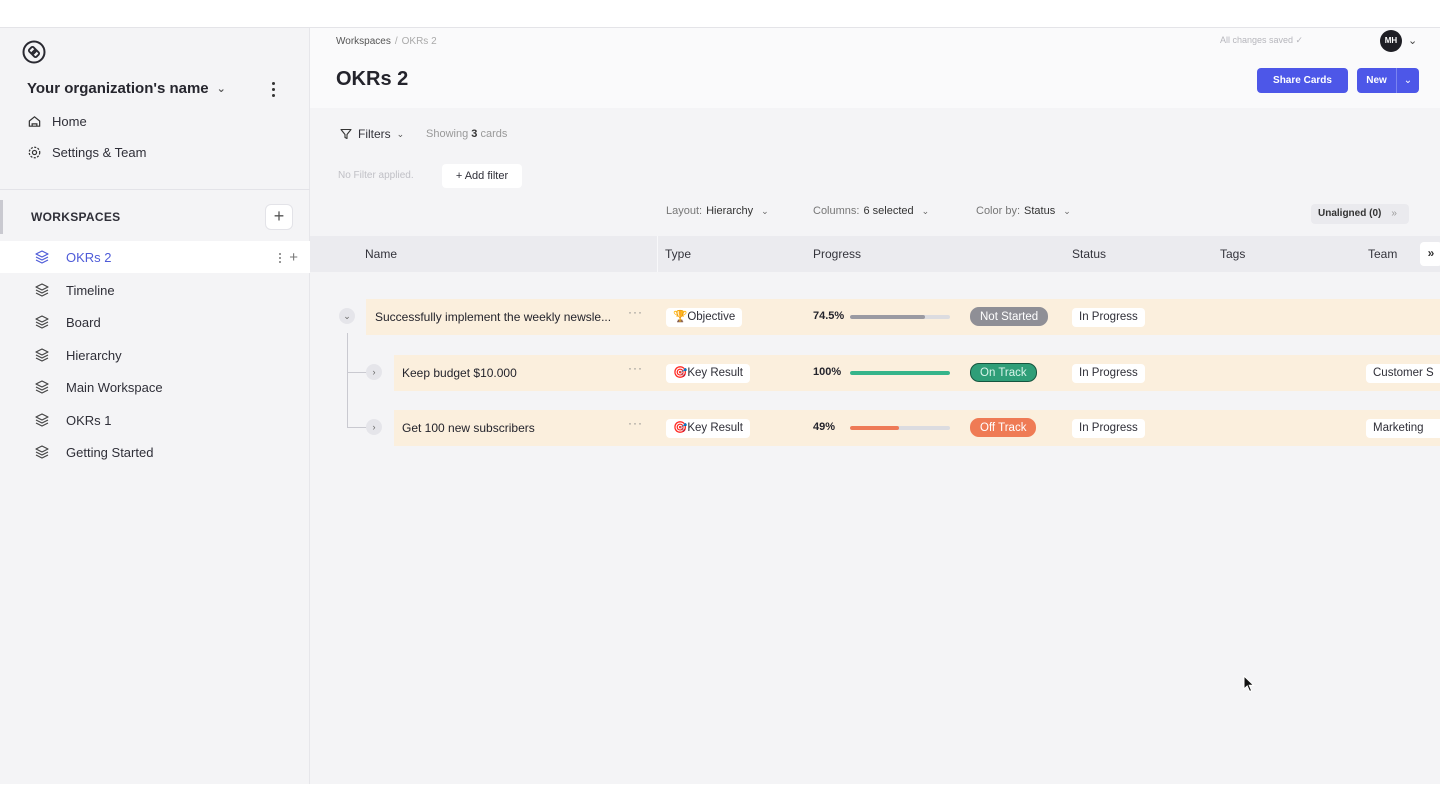 This screenshot has width=1440, height=810. I want to click on workspace-item-okrs-2: OKRs 2 +, so click(155, 257).